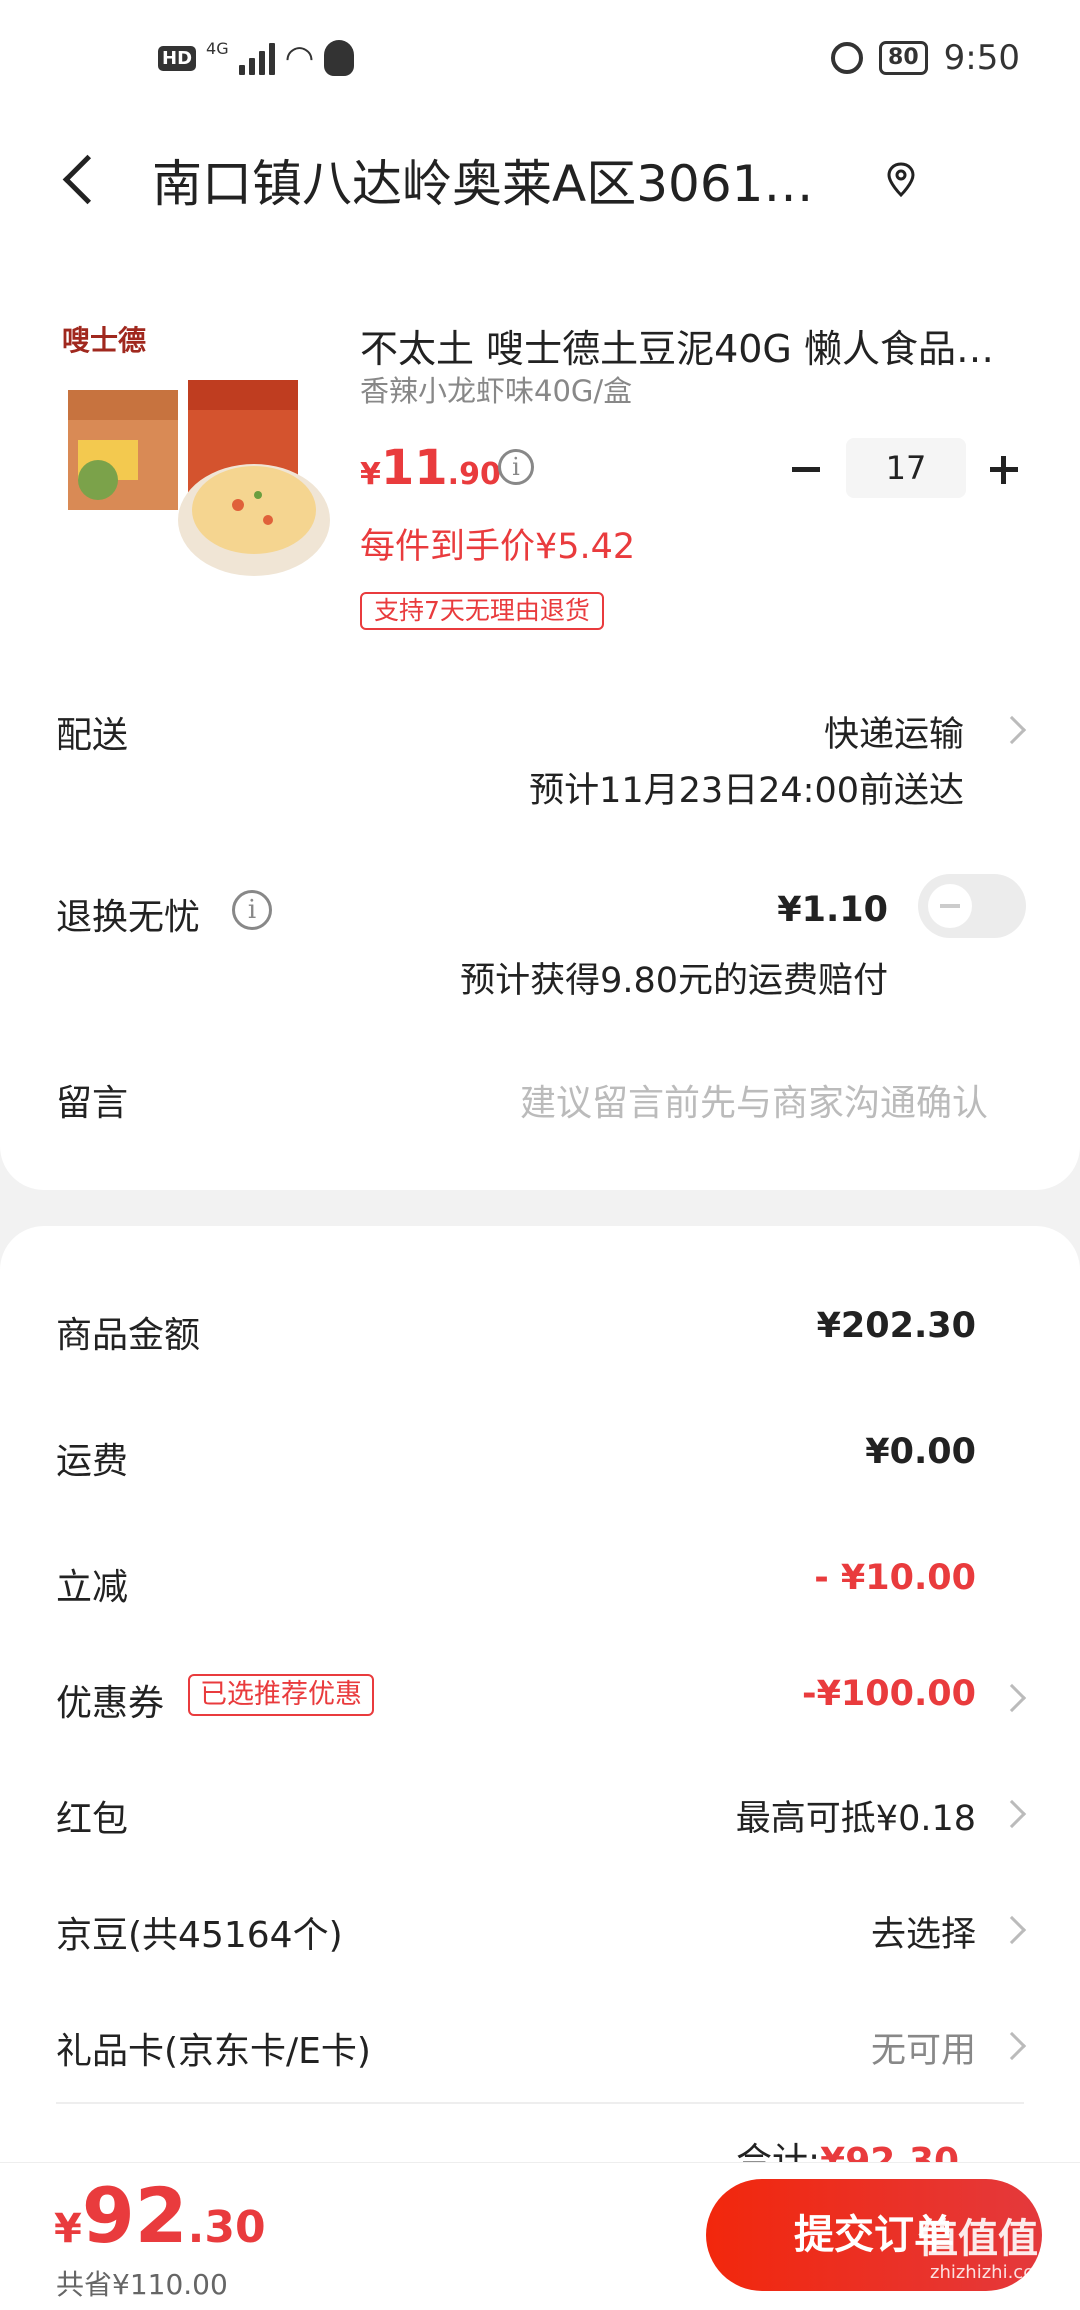 This screenshot has height=2310, width=1080. Describe the element at coordinates (92, 1587) in the screenshot. I see `discount-label: 立减` at that location.